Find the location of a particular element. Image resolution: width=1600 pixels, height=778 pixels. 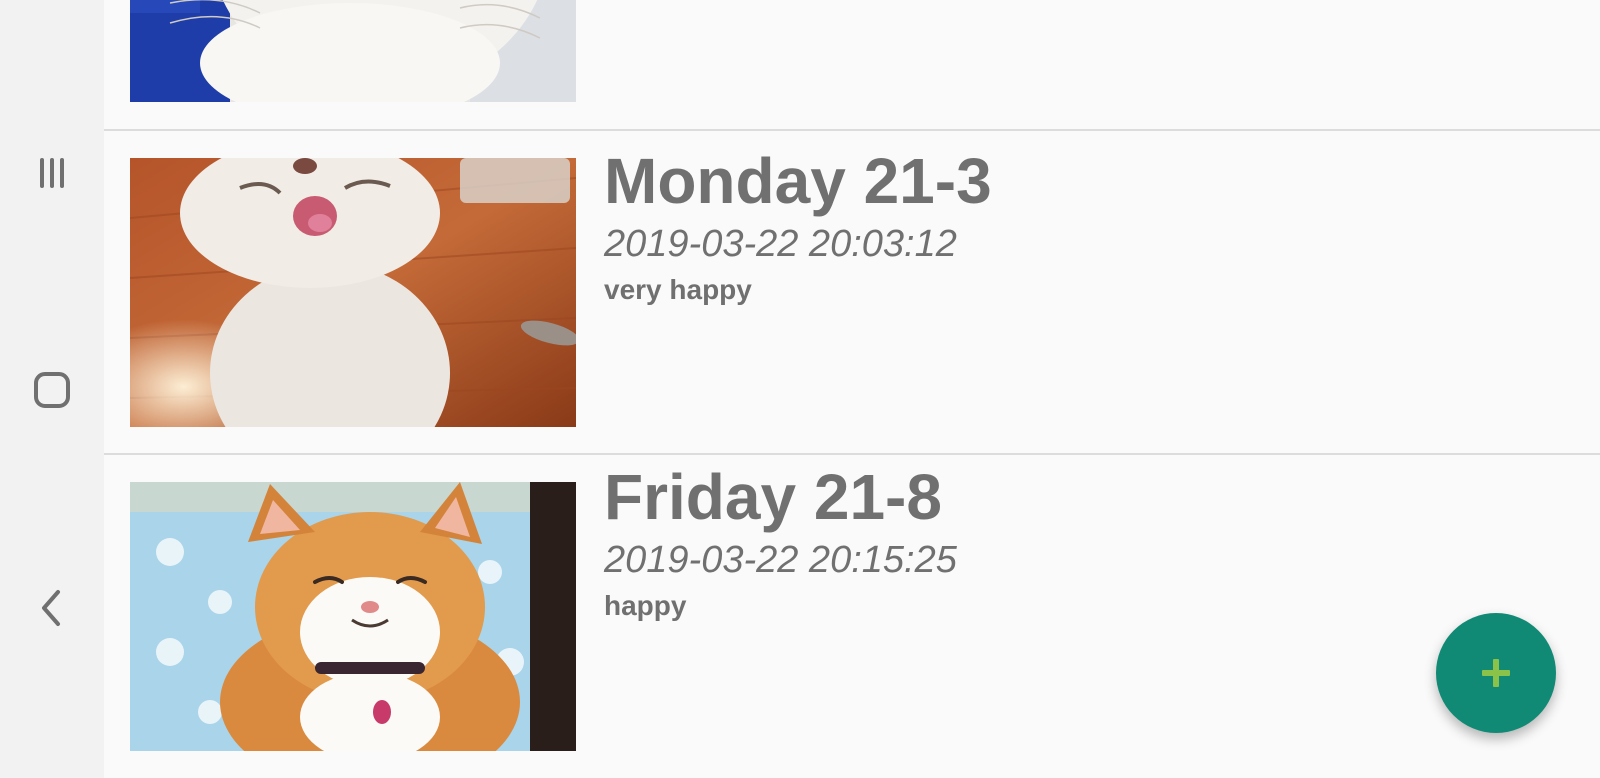

recents-button is located at coordinates (52, 173).